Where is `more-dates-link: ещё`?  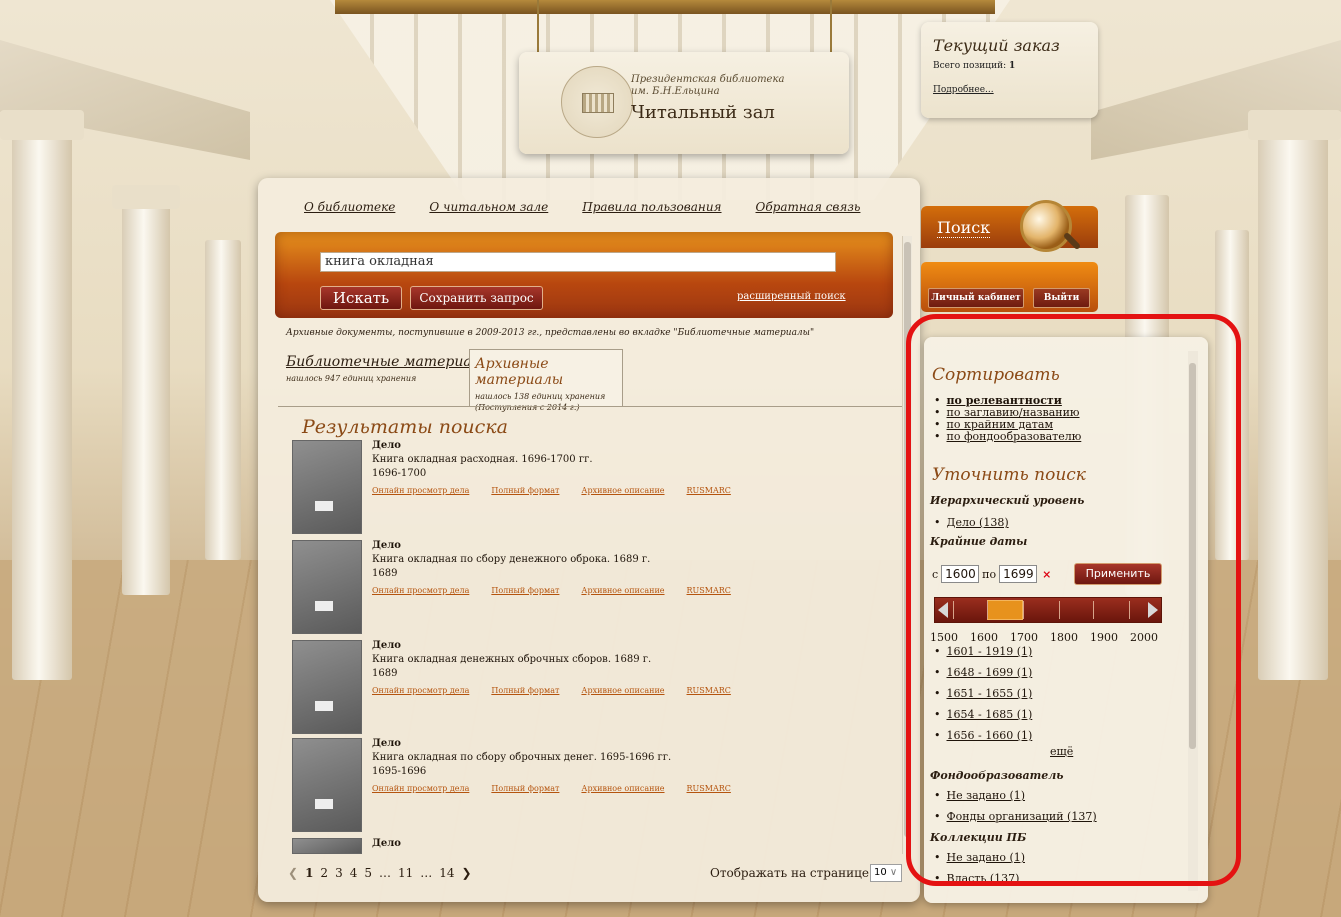
more-dates-link: ещё is located at coordinates (1061, 751).